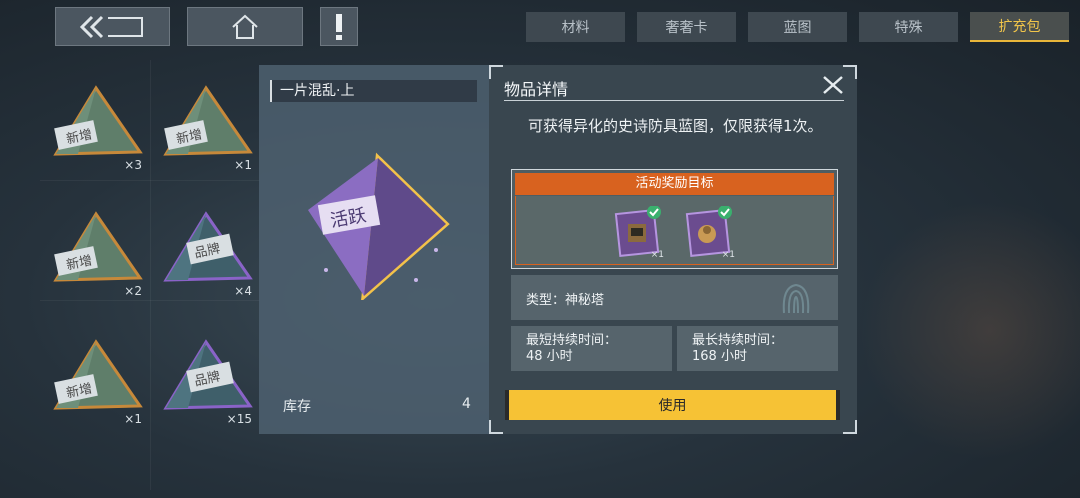  I want to click on tab-blueprint: 蓝图, so click(797, 27).